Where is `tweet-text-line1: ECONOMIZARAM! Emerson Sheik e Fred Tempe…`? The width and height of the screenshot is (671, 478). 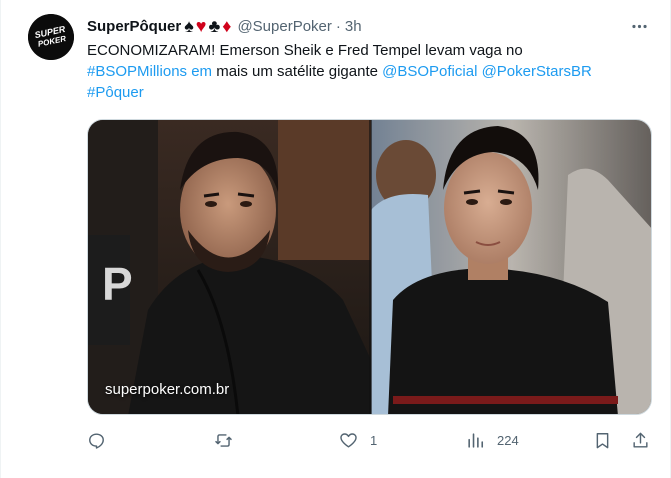 tweet-text-line1: ECONOMIZARAM! Emerson Sheik e Fred Tempe… is located at coordinates (305, 50).